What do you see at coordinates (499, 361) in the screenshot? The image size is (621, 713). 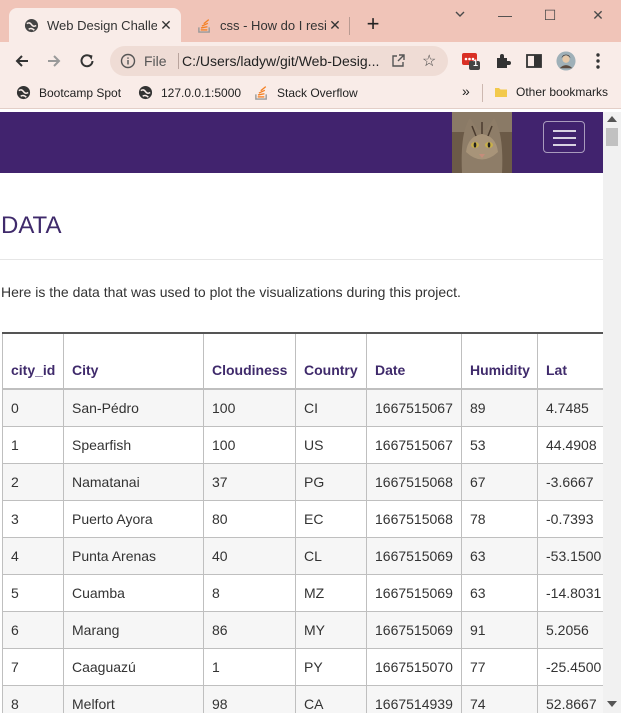 I see `column-header-humidity: Humidity` at bounding box center [499, 361].